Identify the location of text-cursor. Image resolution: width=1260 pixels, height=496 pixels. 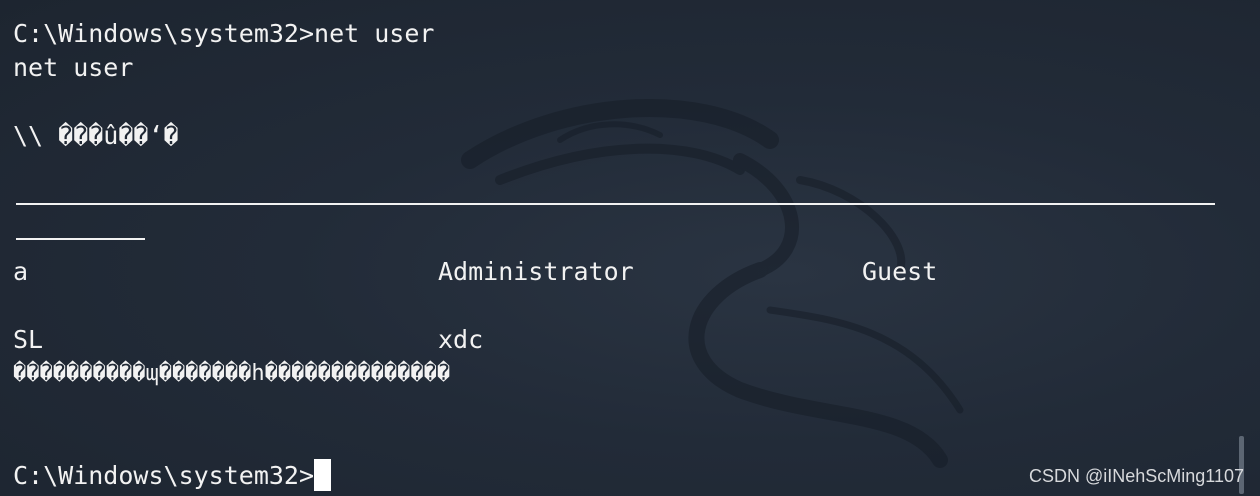
(323, 475).